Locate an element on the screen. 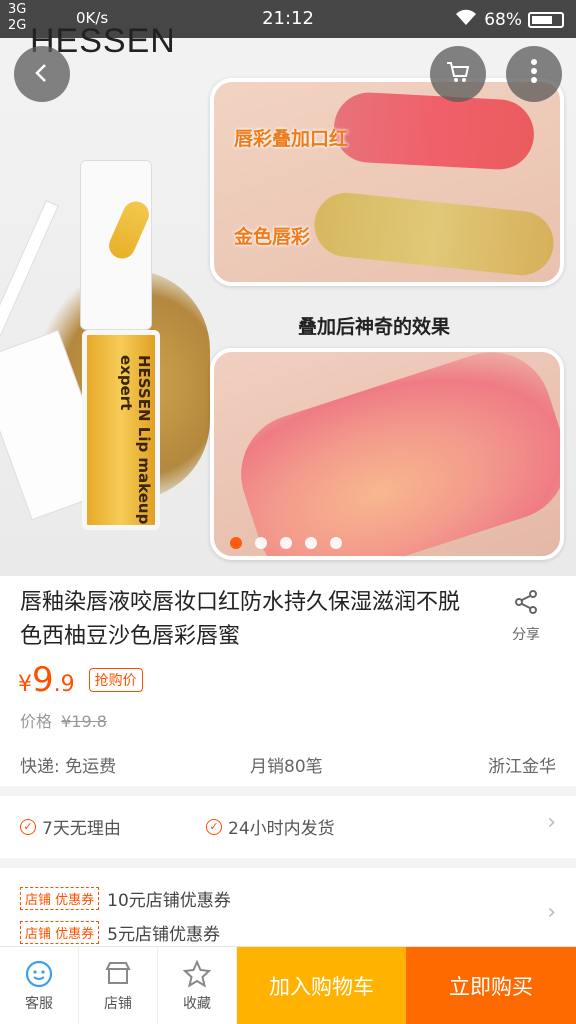  coupon-item: 店铺 优惠券 5元店铺优惠券 is located at coordinates (120, 932).